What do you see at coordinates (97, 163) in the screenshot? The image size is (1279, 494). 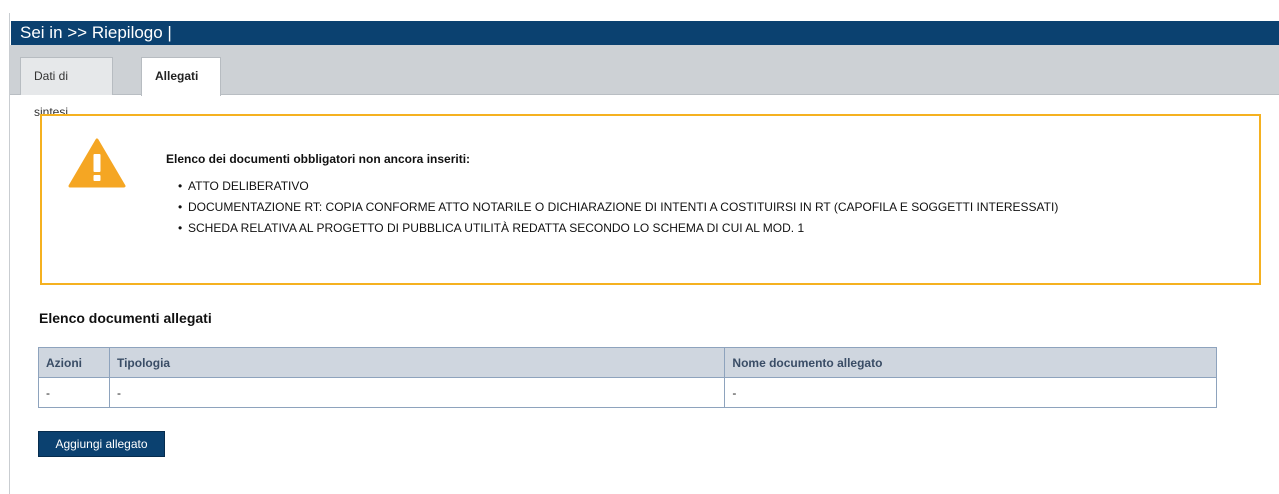 I see `warning-triangle-icon` at bounding box center [97, 163].